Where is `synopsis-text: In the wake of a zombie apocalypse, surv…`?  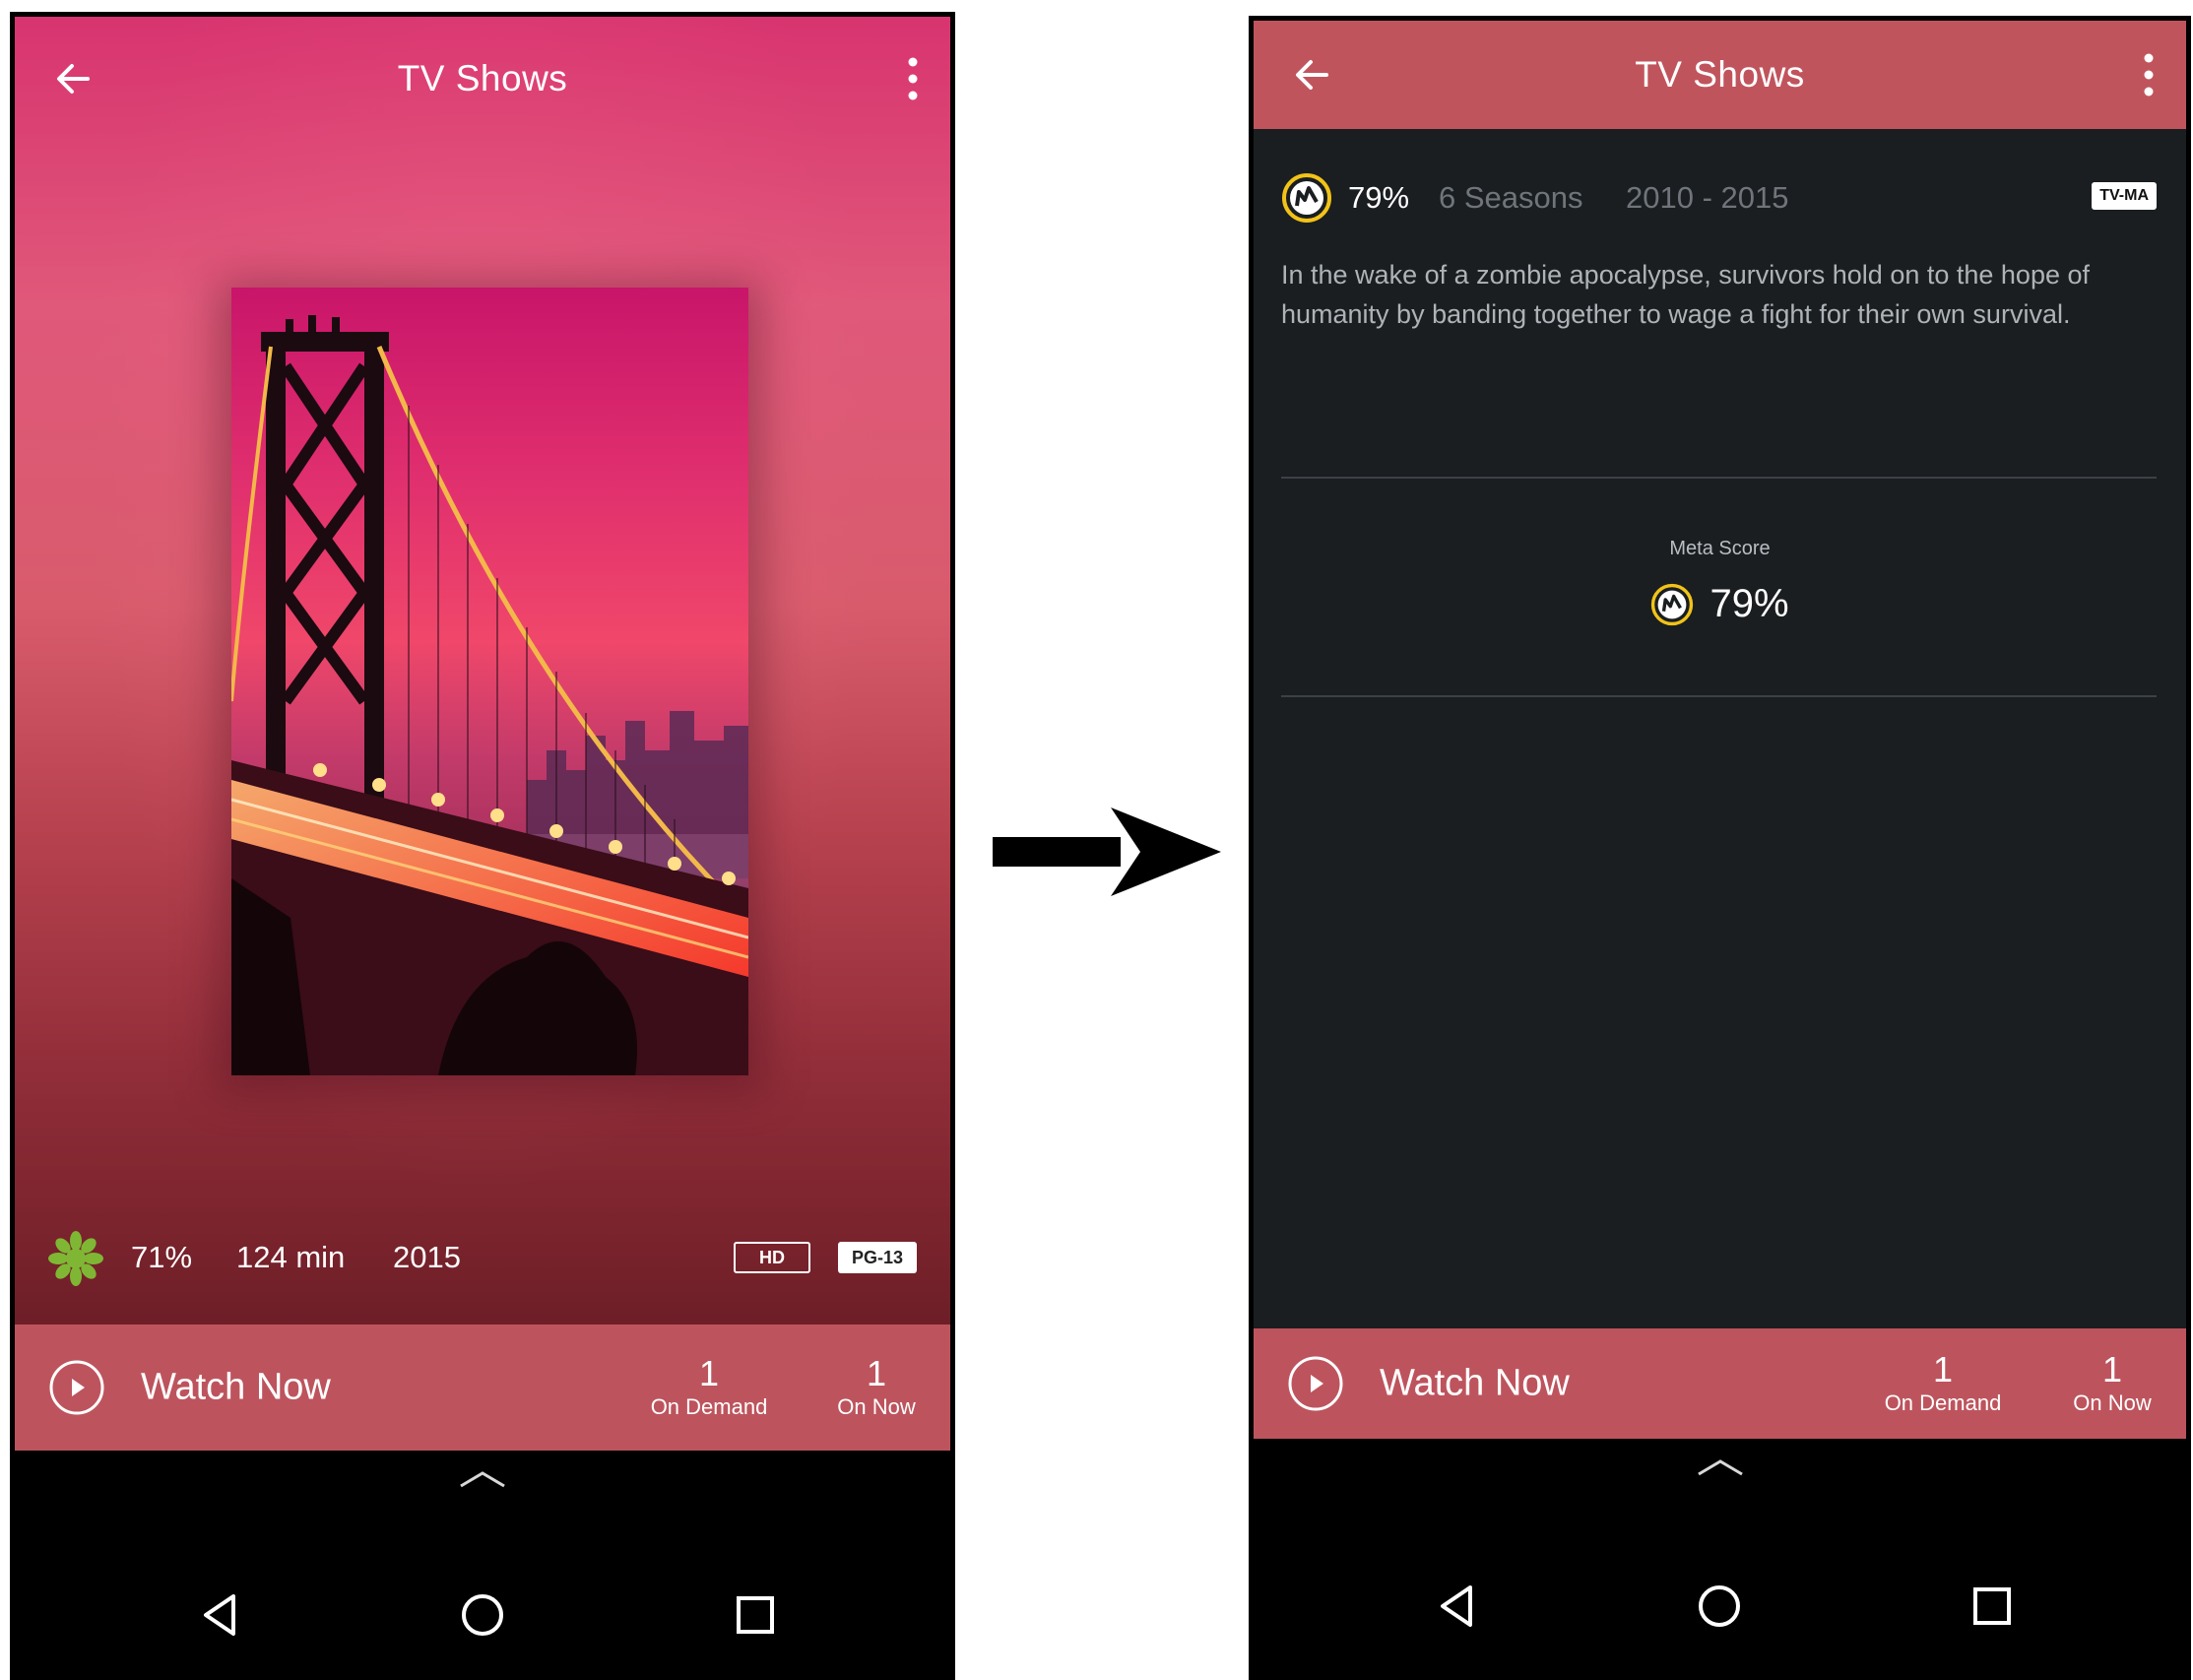
synopsis-text: In the wake of a zombie apocalypse, surv… is located at coordinates (1685, 294).